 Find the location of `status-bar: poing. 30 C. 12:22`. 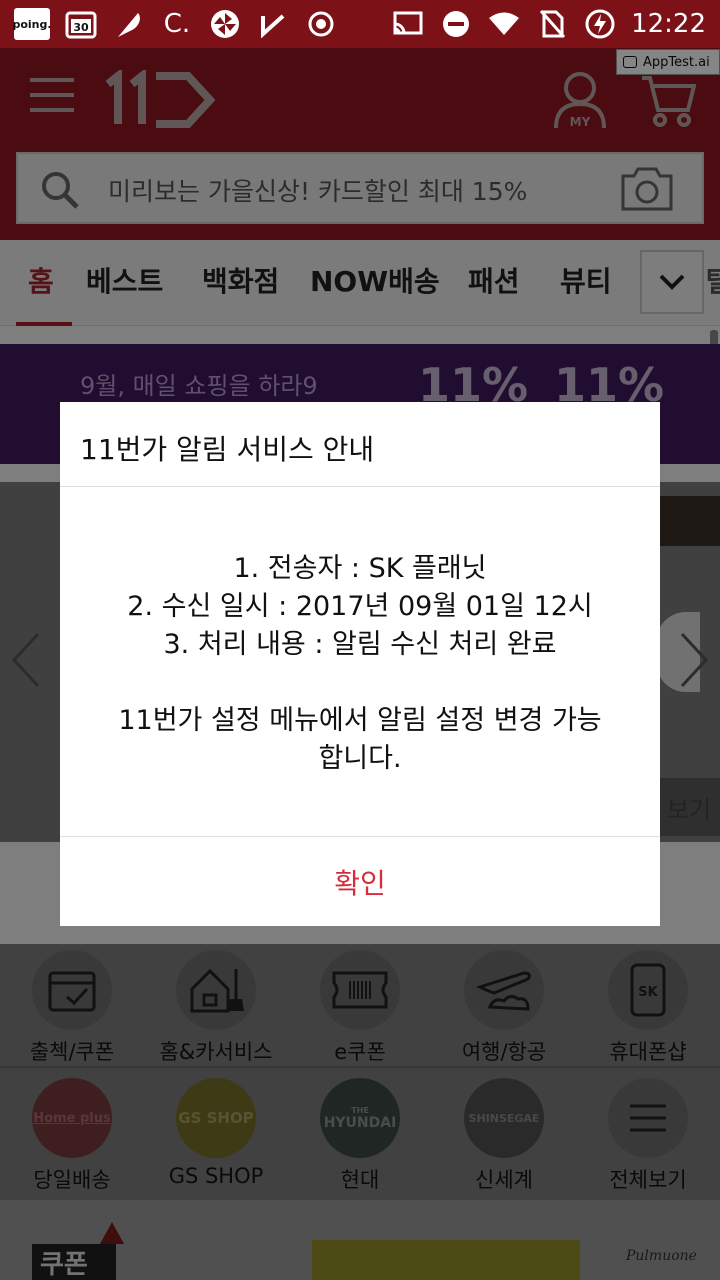

status-bar: poing. 30 C. 12:22 is located at coordinates (360, 24).